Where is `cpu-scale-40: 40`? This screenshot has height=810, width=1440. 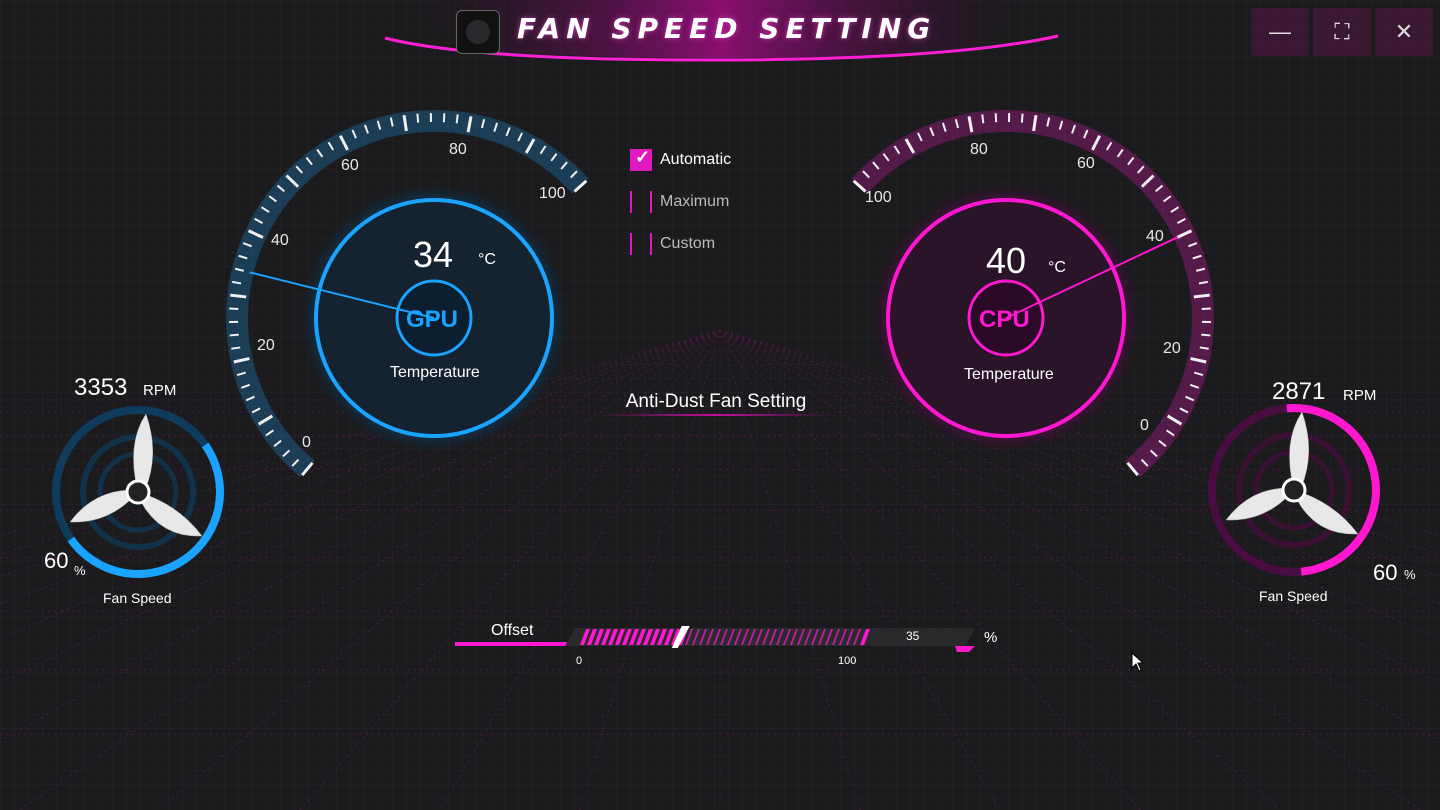
cpu-scale-40: 40 is located at coordinates (1155, 236).